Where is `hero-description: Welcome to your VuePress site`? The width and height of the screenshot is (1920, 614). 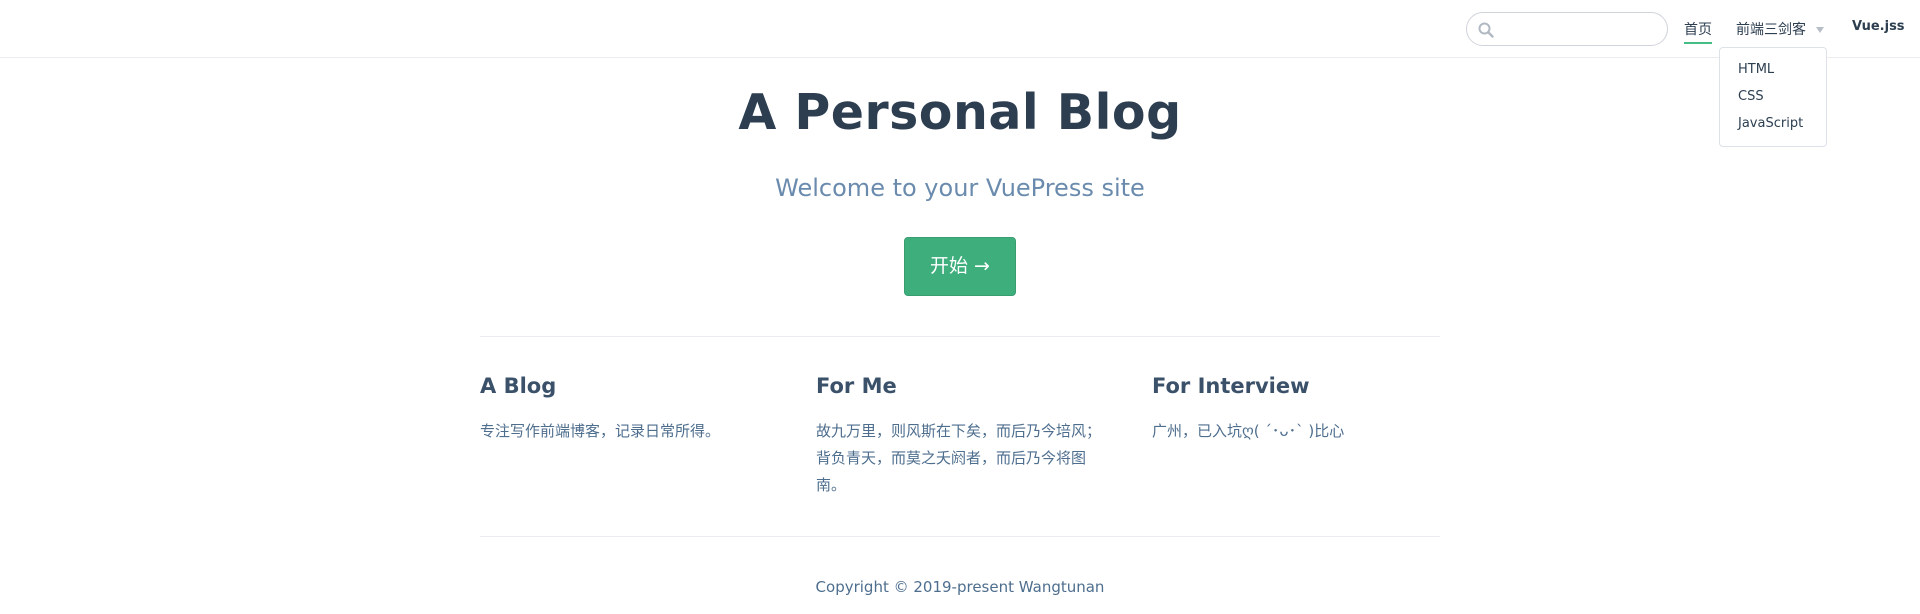
hero-description: Welcome to your VuePress site is located at coordinates (960, 188).